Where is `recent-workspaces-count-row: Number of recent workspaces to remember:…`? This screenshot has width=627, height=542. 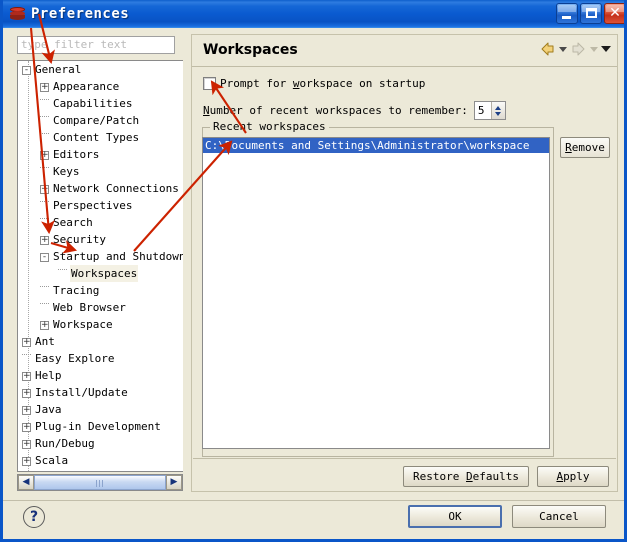
recent-workspaces-count-row: Number of recent workspaces to remember:… is located at coordinates (354, 110).